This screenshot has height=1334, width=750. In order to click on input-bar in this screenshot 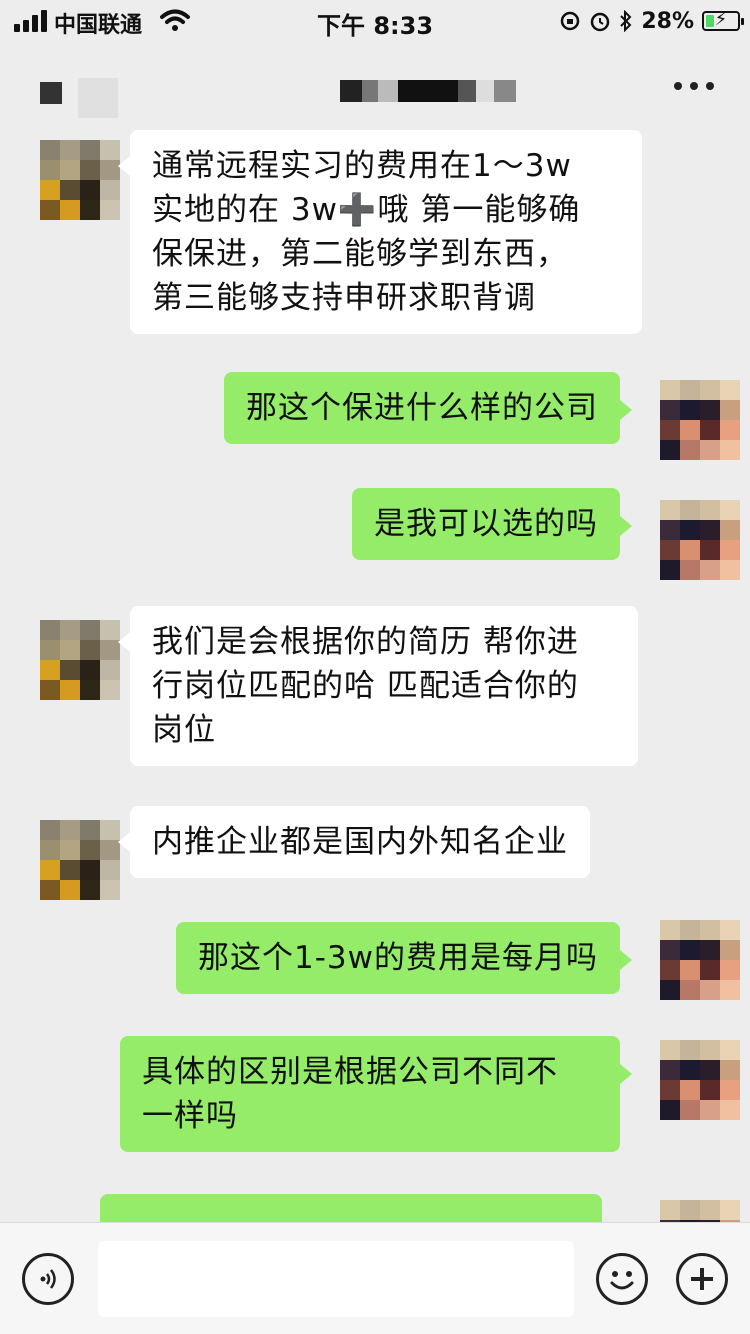, I will do `click(375, 1278)`.